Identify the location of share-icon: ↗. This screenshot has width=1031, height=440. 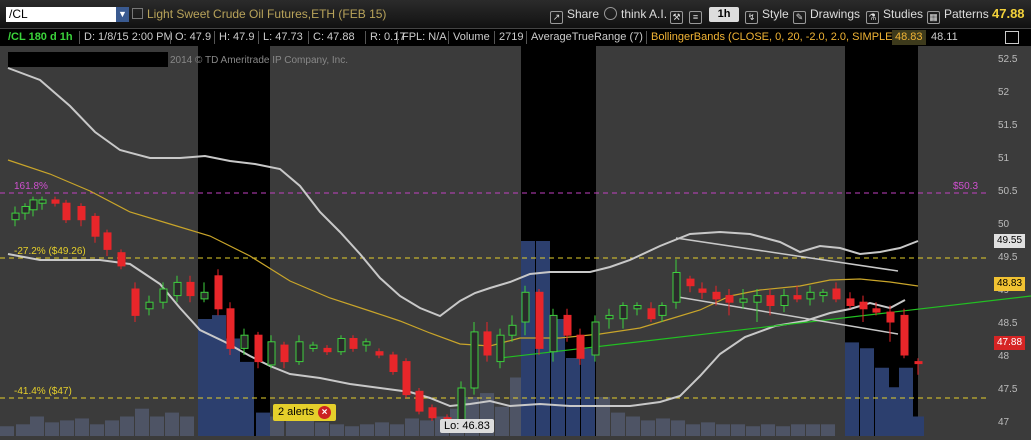
(556, 17).